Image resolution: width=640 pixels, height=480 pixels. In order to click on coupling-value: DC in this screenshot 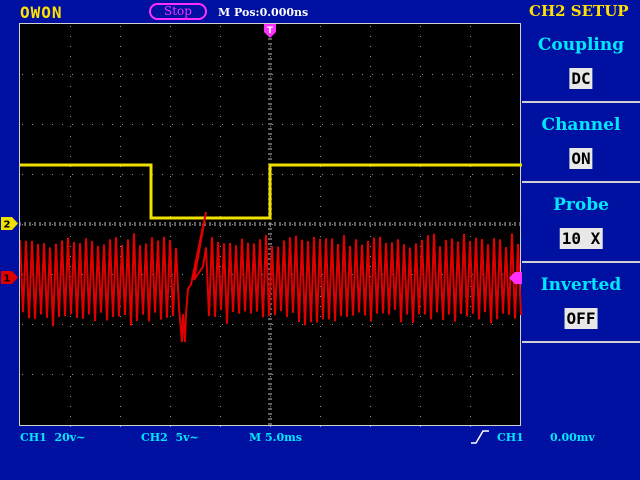, I will do `click(581, 78)`.